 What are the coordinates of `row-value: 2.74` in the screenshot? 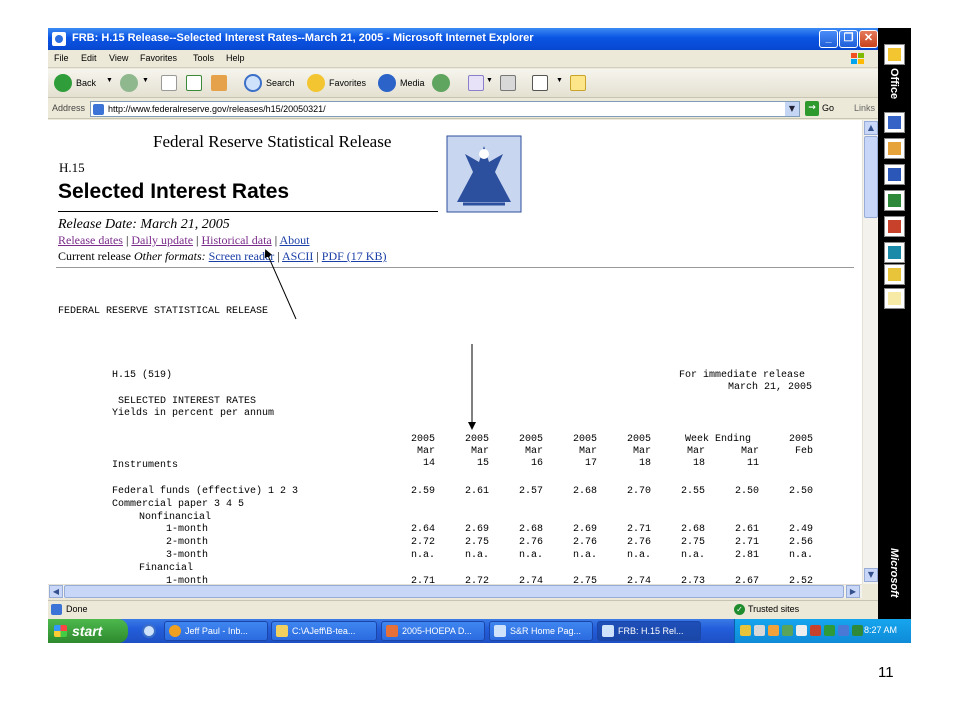 It's located at (638, 579).